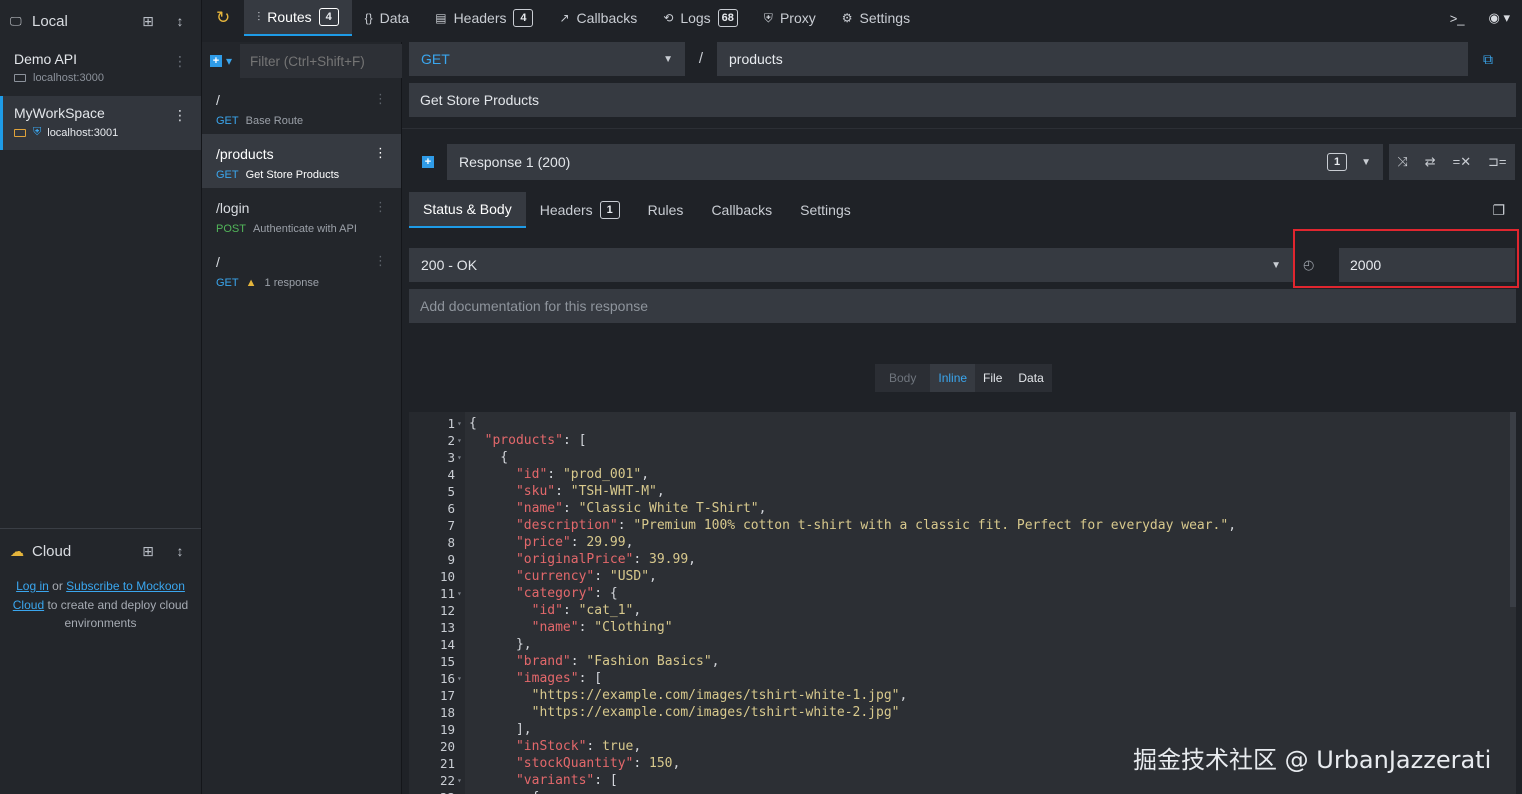 This screenshot has width=1522, height=794. I want to click on routes-count-badge: 4, so click(328, 17).